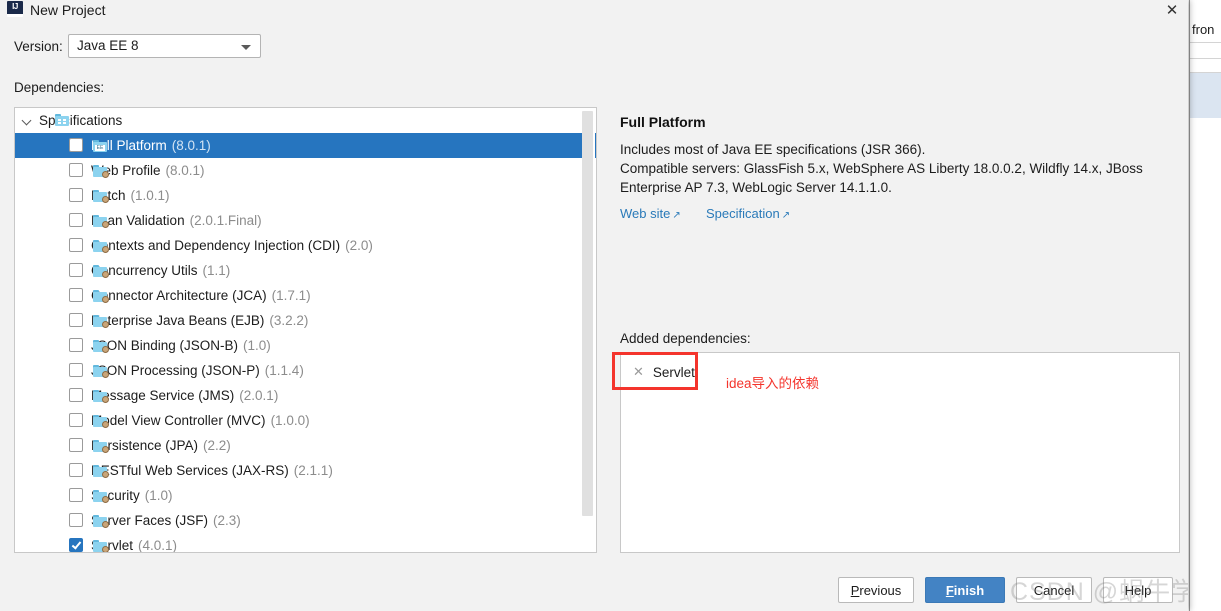  I want to click on tree-item-label-wrap: Message Service (JMS) (2.0.1), so click(184, 395).